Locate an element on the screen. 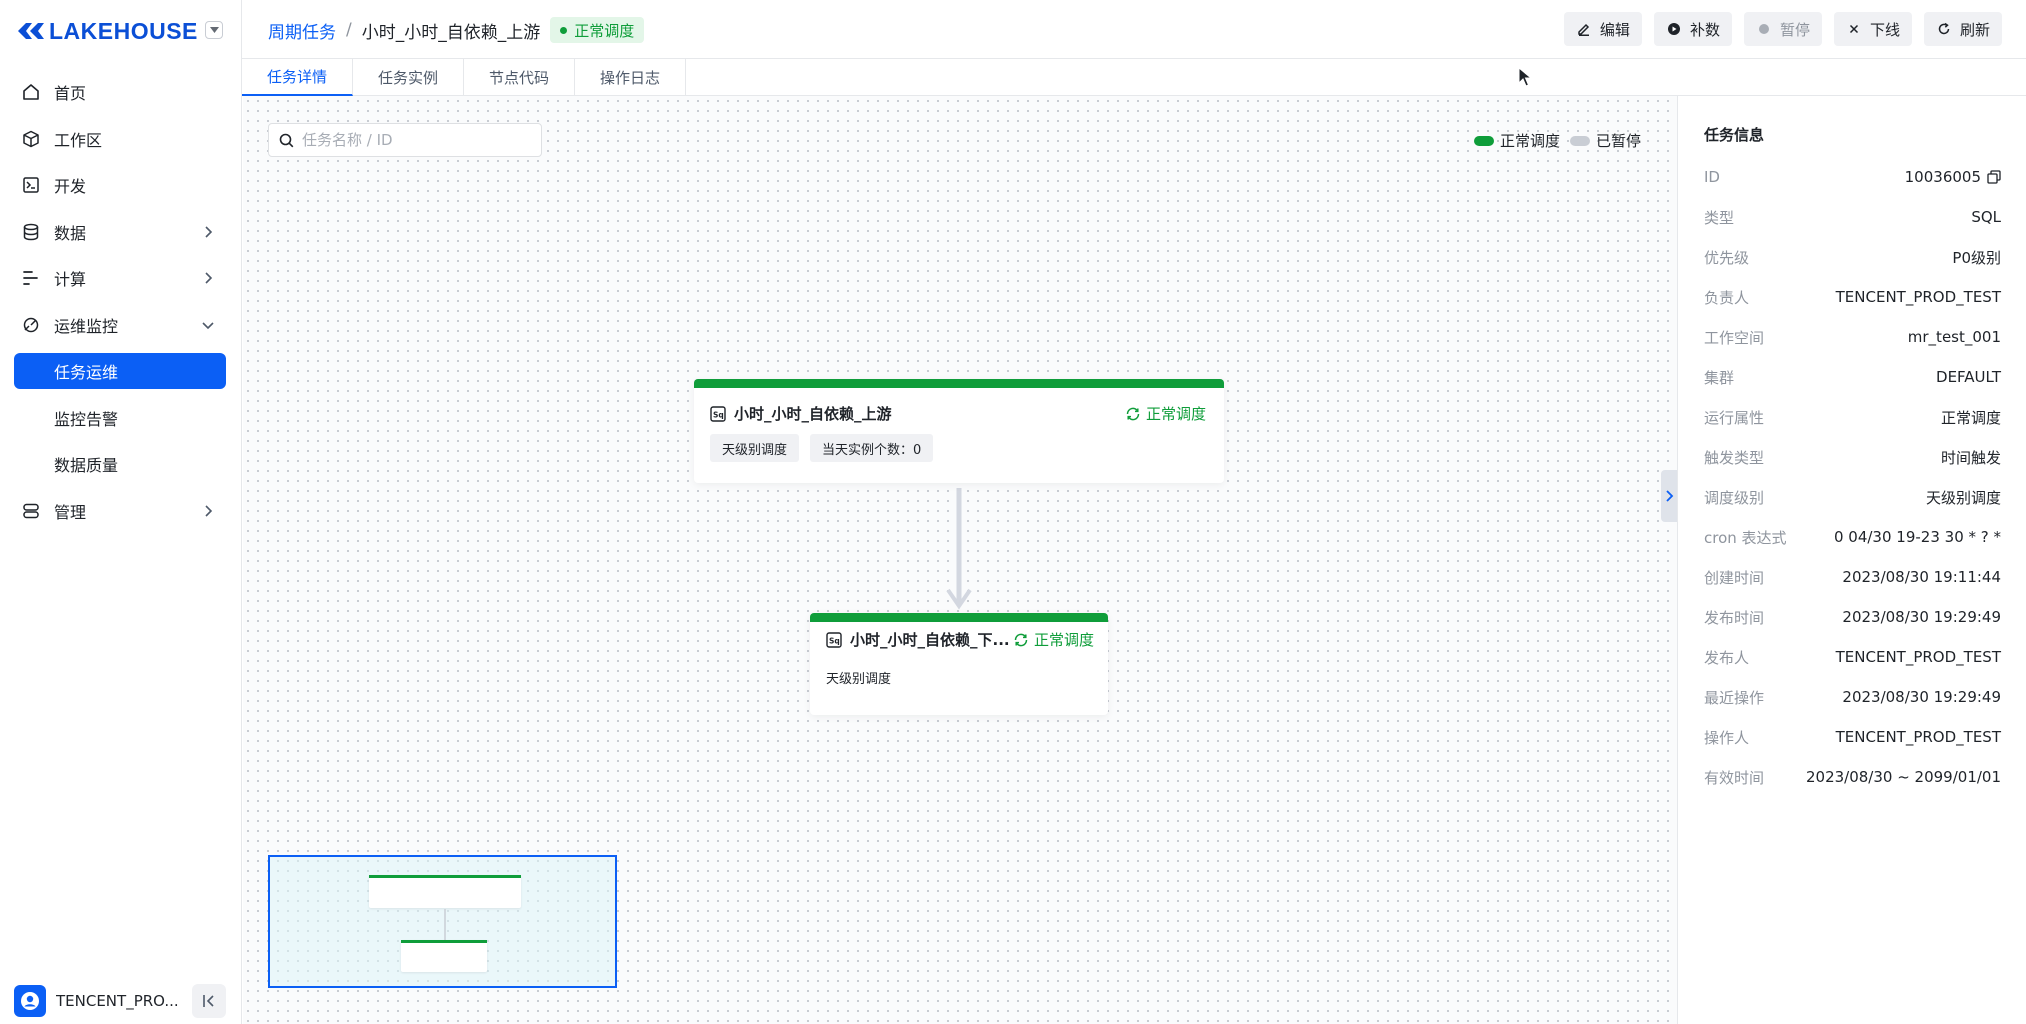 This screenshot has height=1024, width=2026. info-key: 操作人 is located at coordinates (1727, 737).